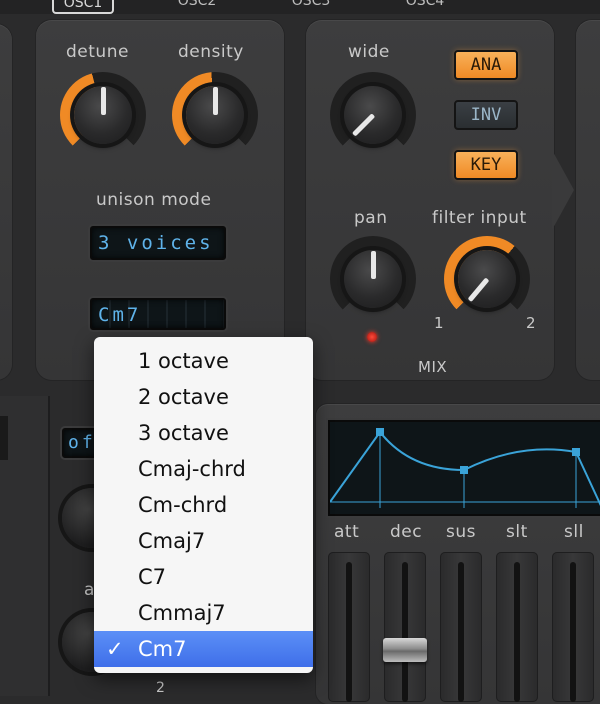  Describe the element at coordinates (487, 279) in the screenshot. I see `filter-input-knob` at that location.